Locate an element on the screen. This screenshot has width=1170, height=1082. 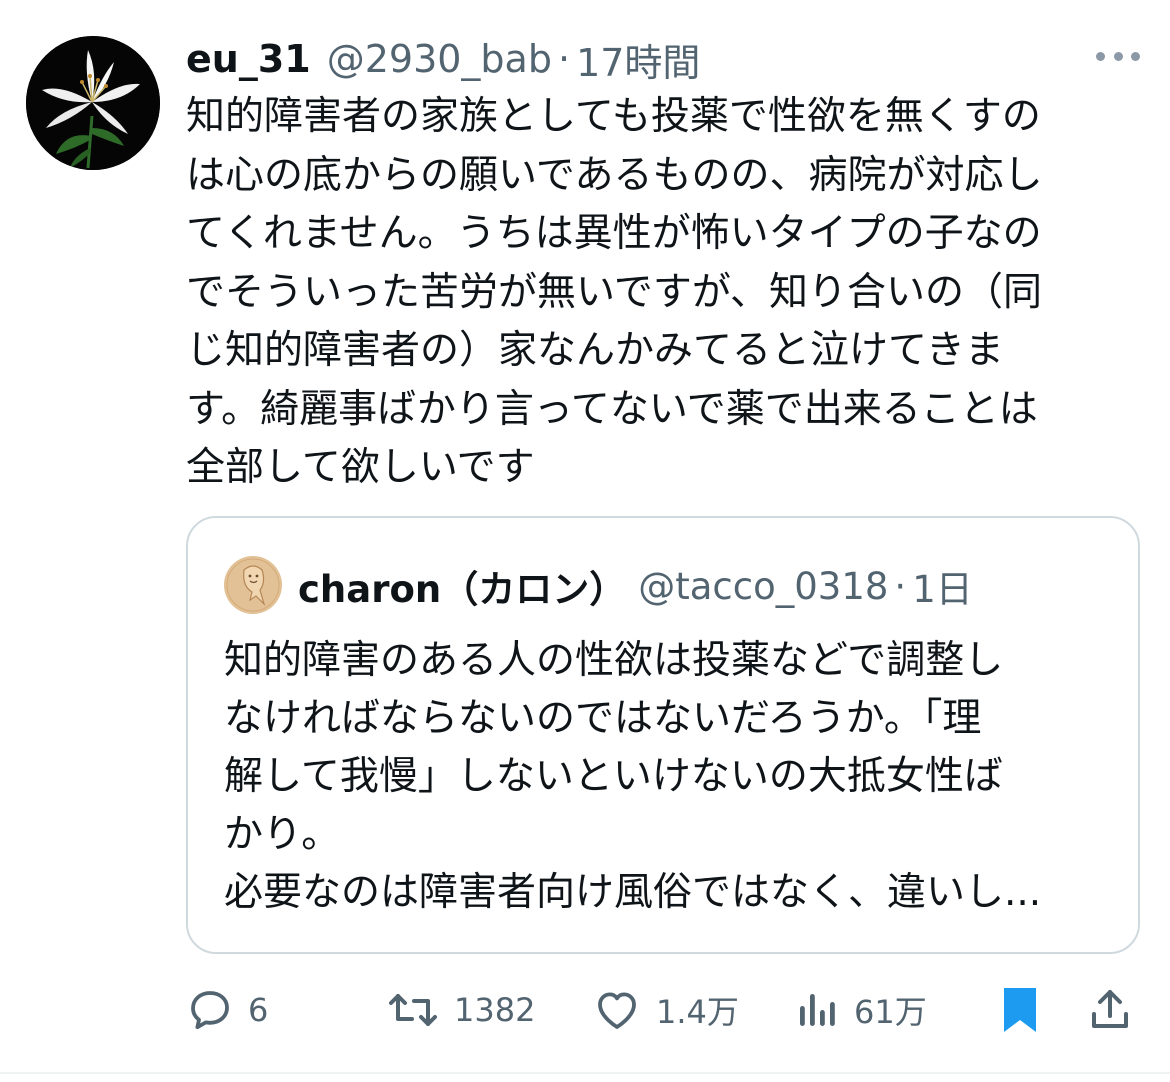
cookie-character-image is located at coordinates (253, 585).